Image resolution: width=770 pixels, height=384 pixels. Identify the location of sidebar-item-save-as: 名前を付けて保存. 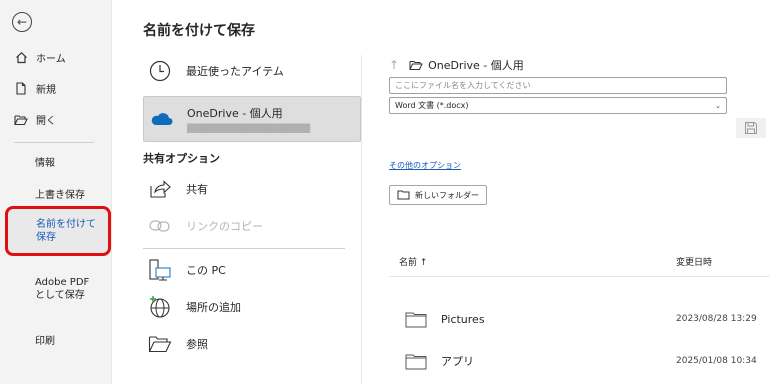
(58, 231).